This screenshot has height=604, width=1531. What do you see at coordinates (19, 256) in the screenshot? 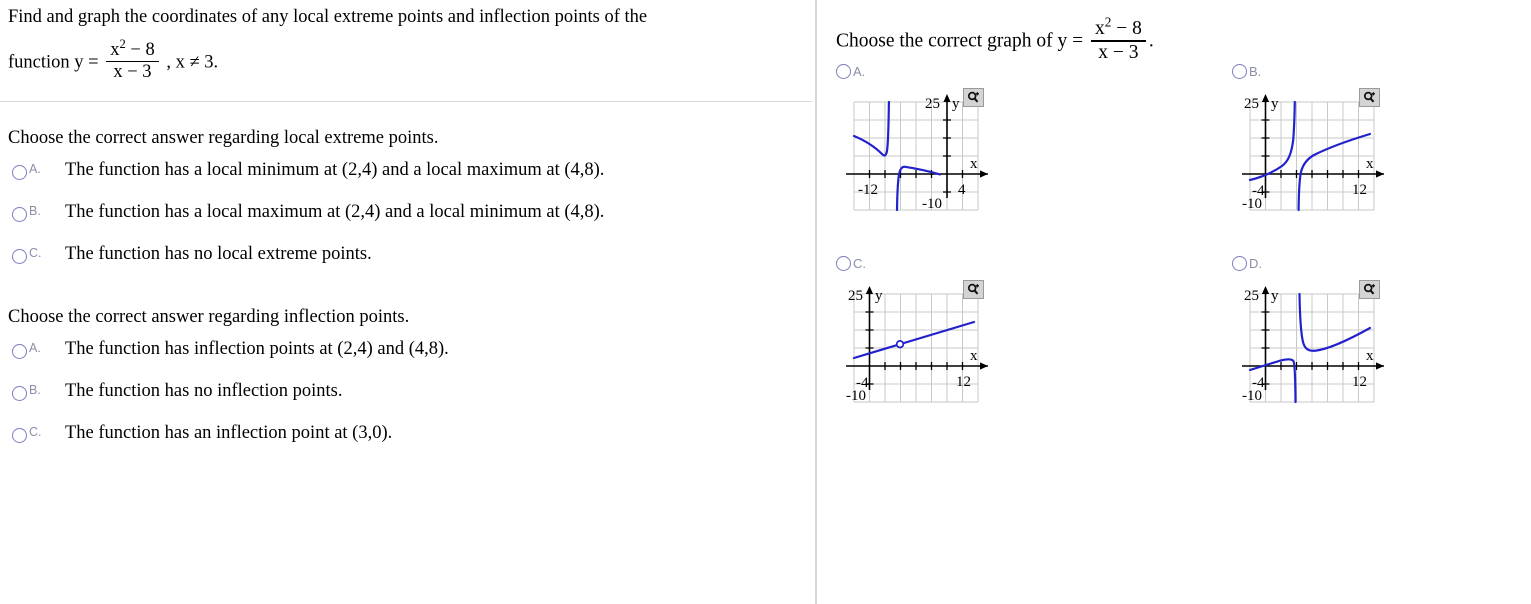
I see `radio-q1-c` at bounding box center [19, 256].